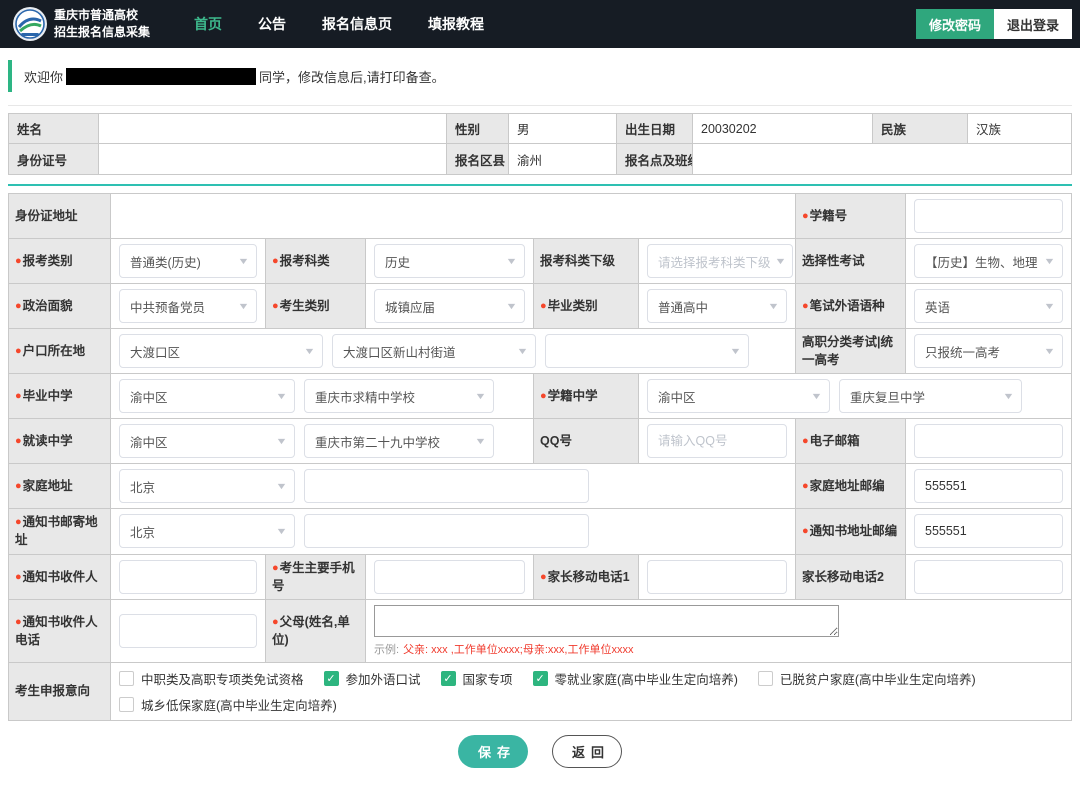  I want to click on recipient-cell, so click(188, 576).